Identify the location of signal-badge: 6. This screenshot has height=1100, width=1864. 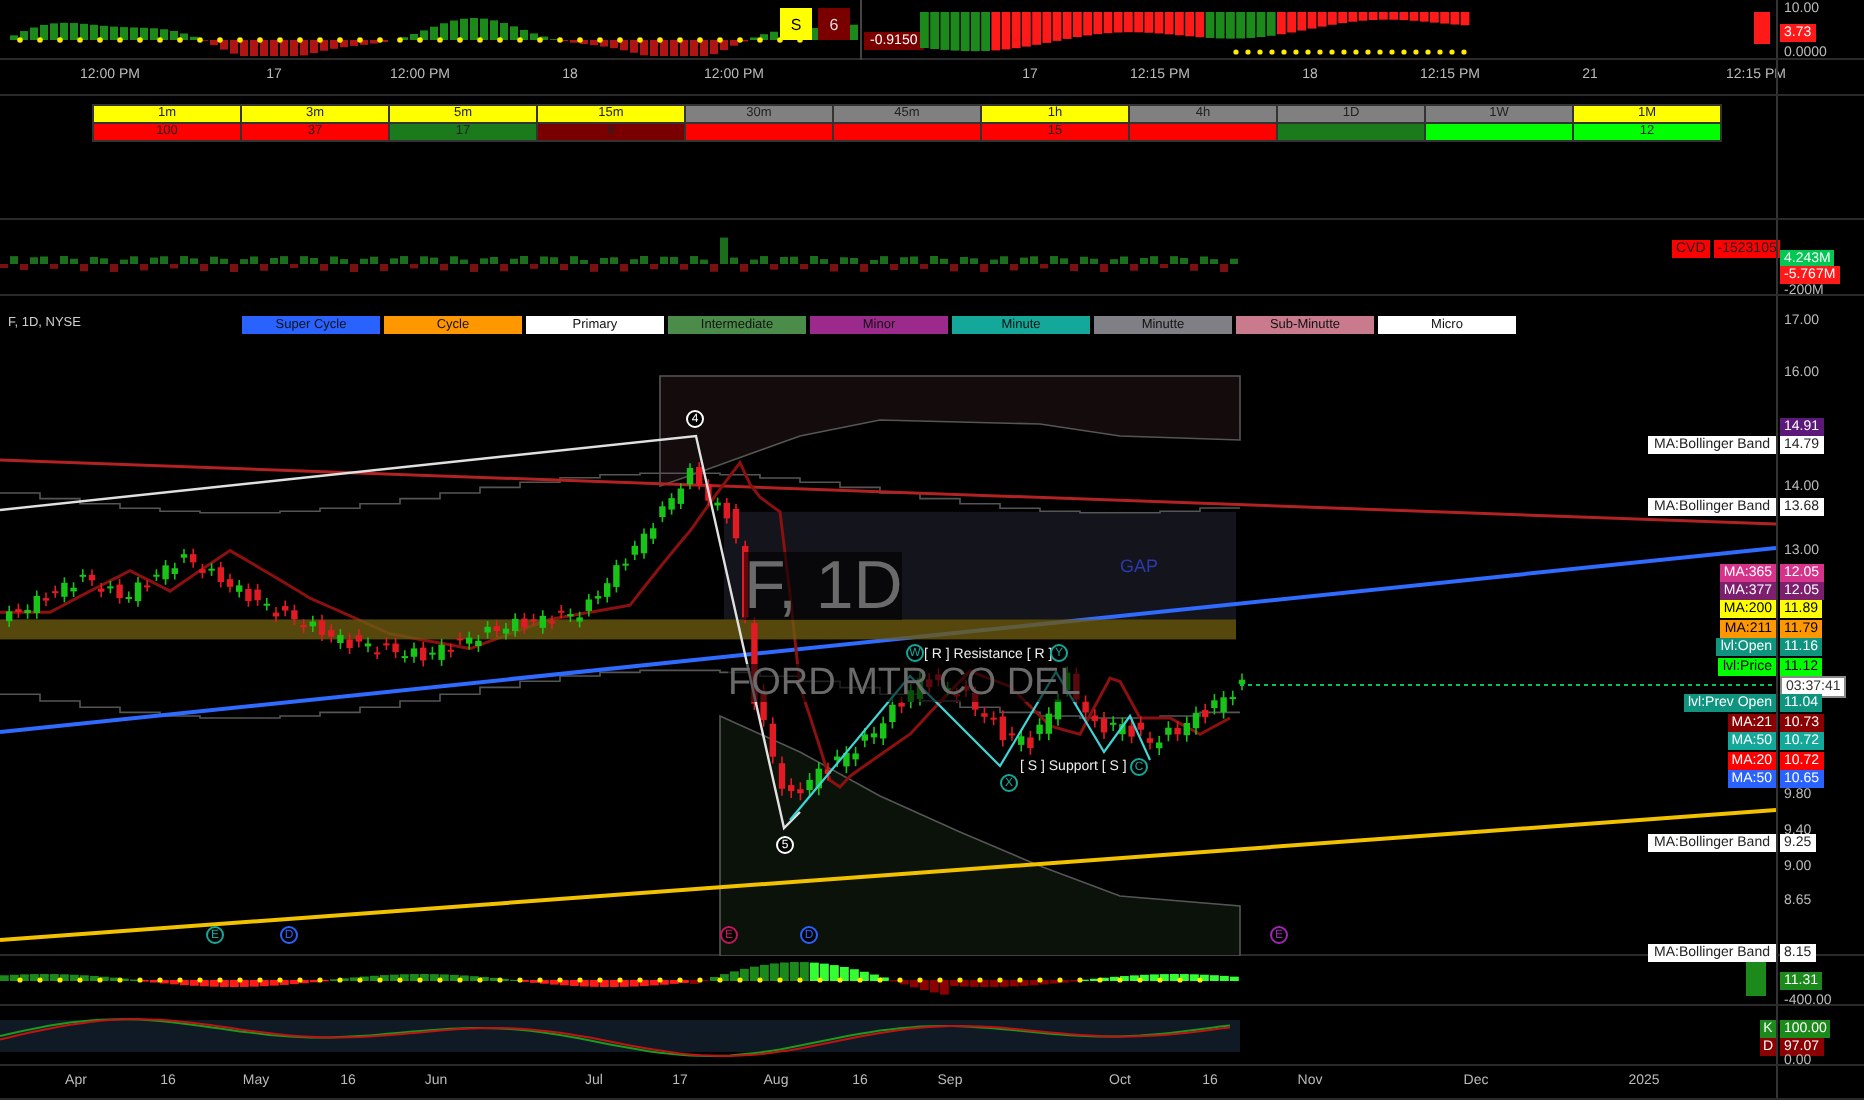
(834, 24).